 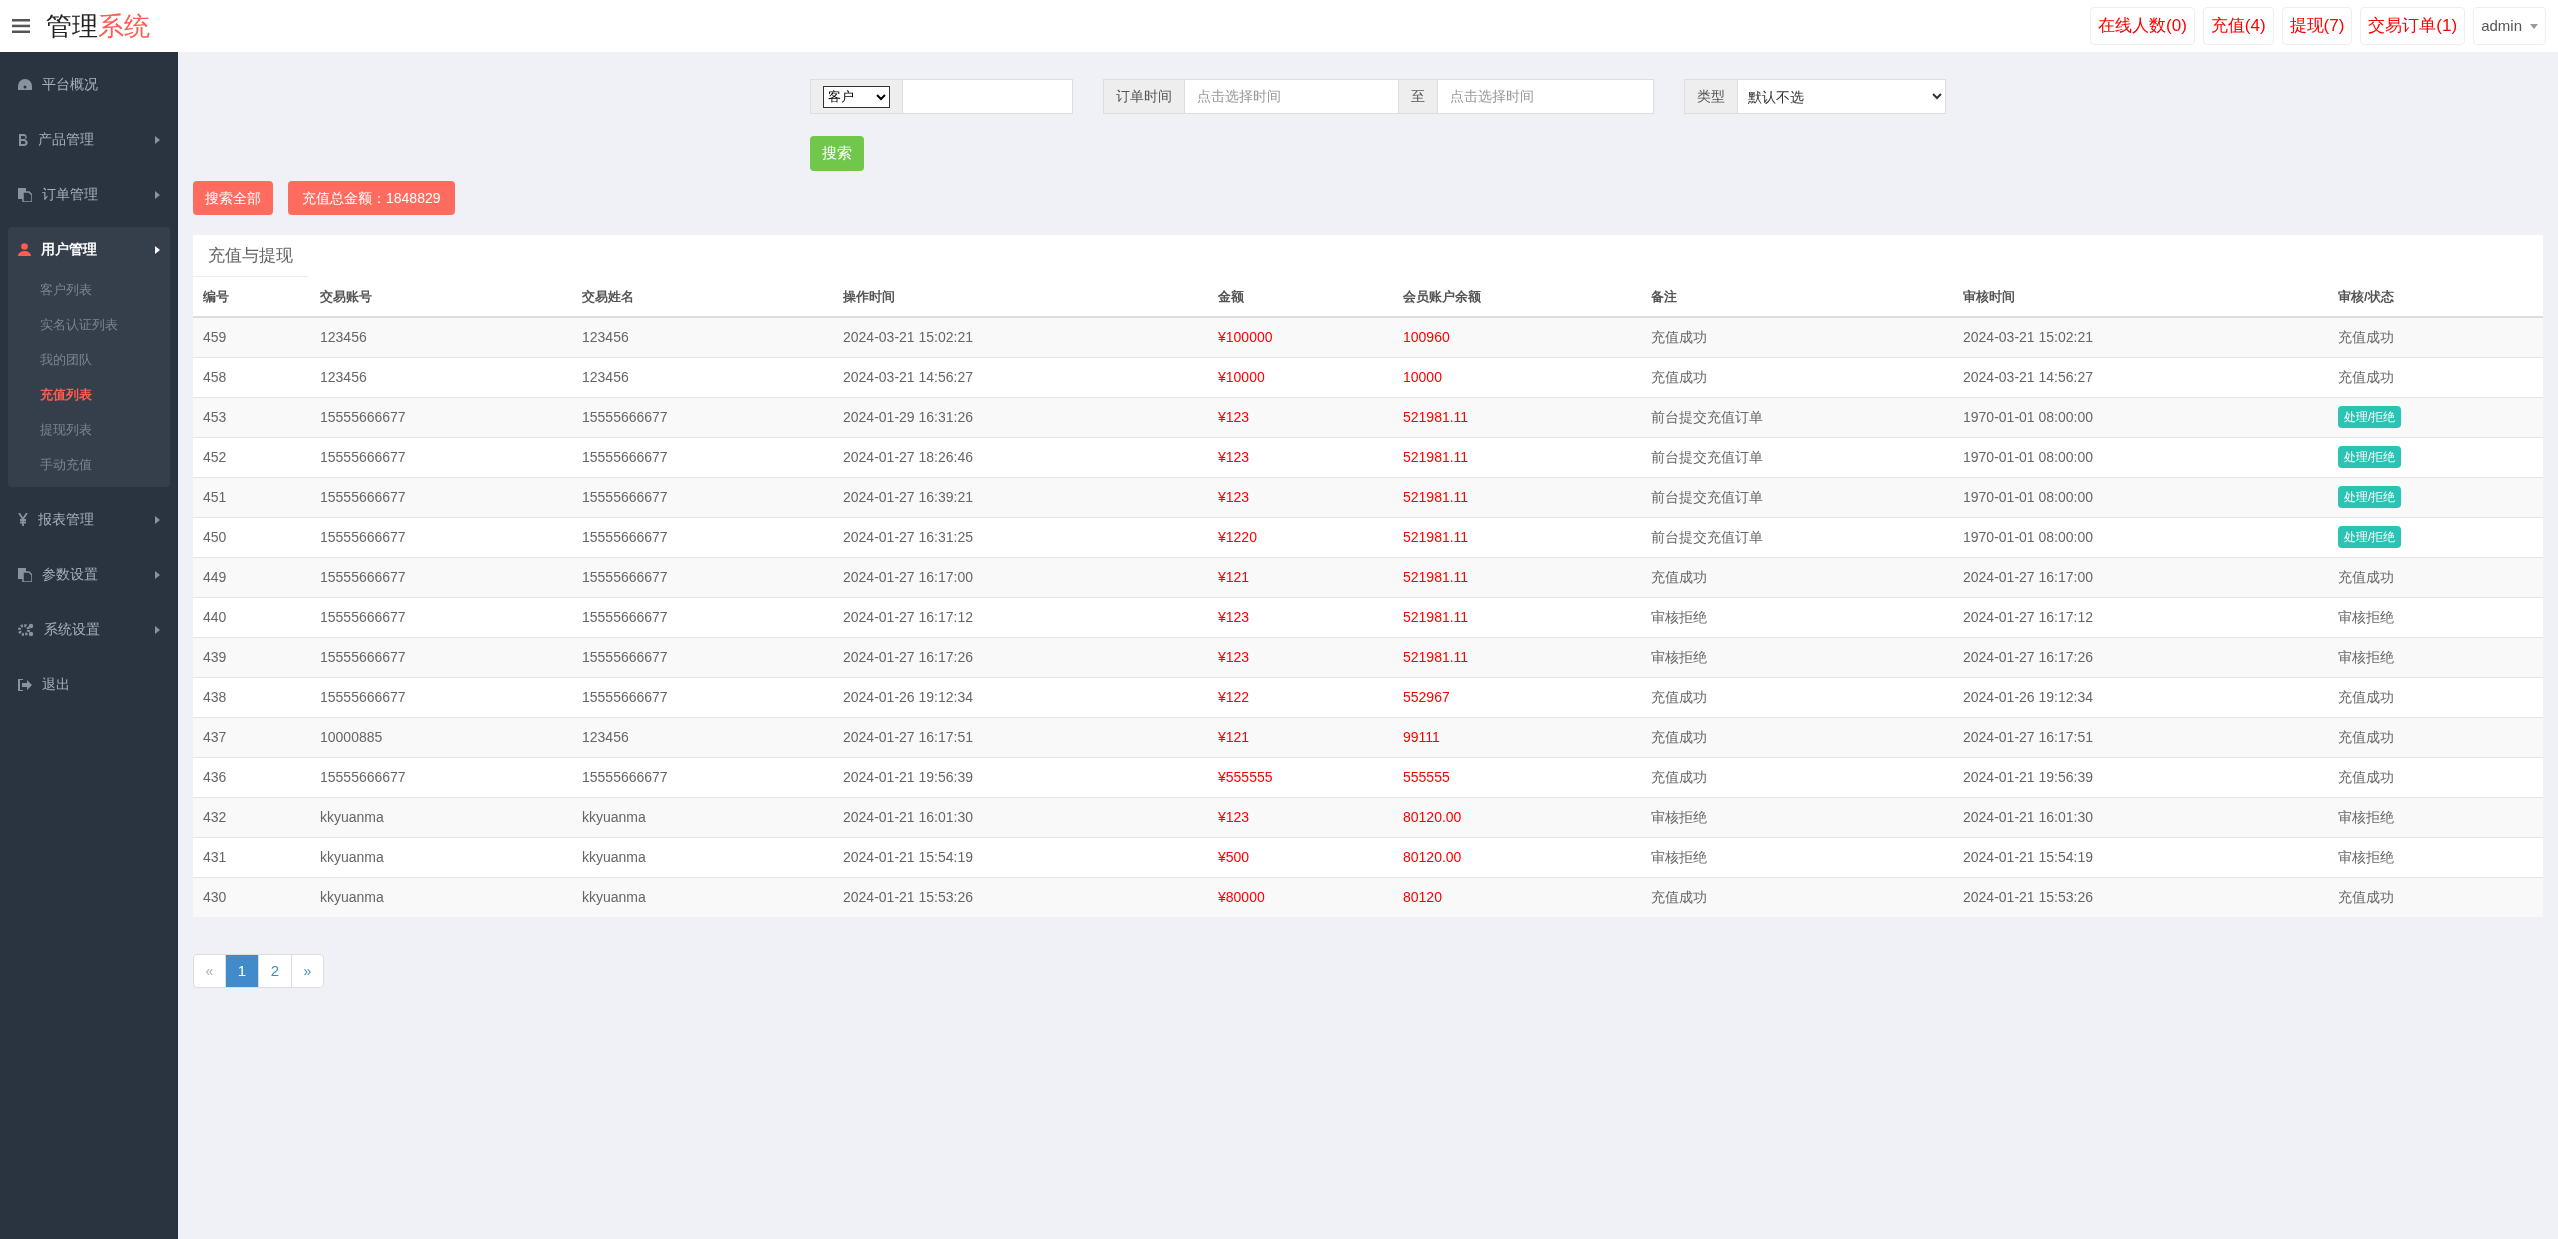 I want to click on table-cell: 432, so click(x=251, y=817).